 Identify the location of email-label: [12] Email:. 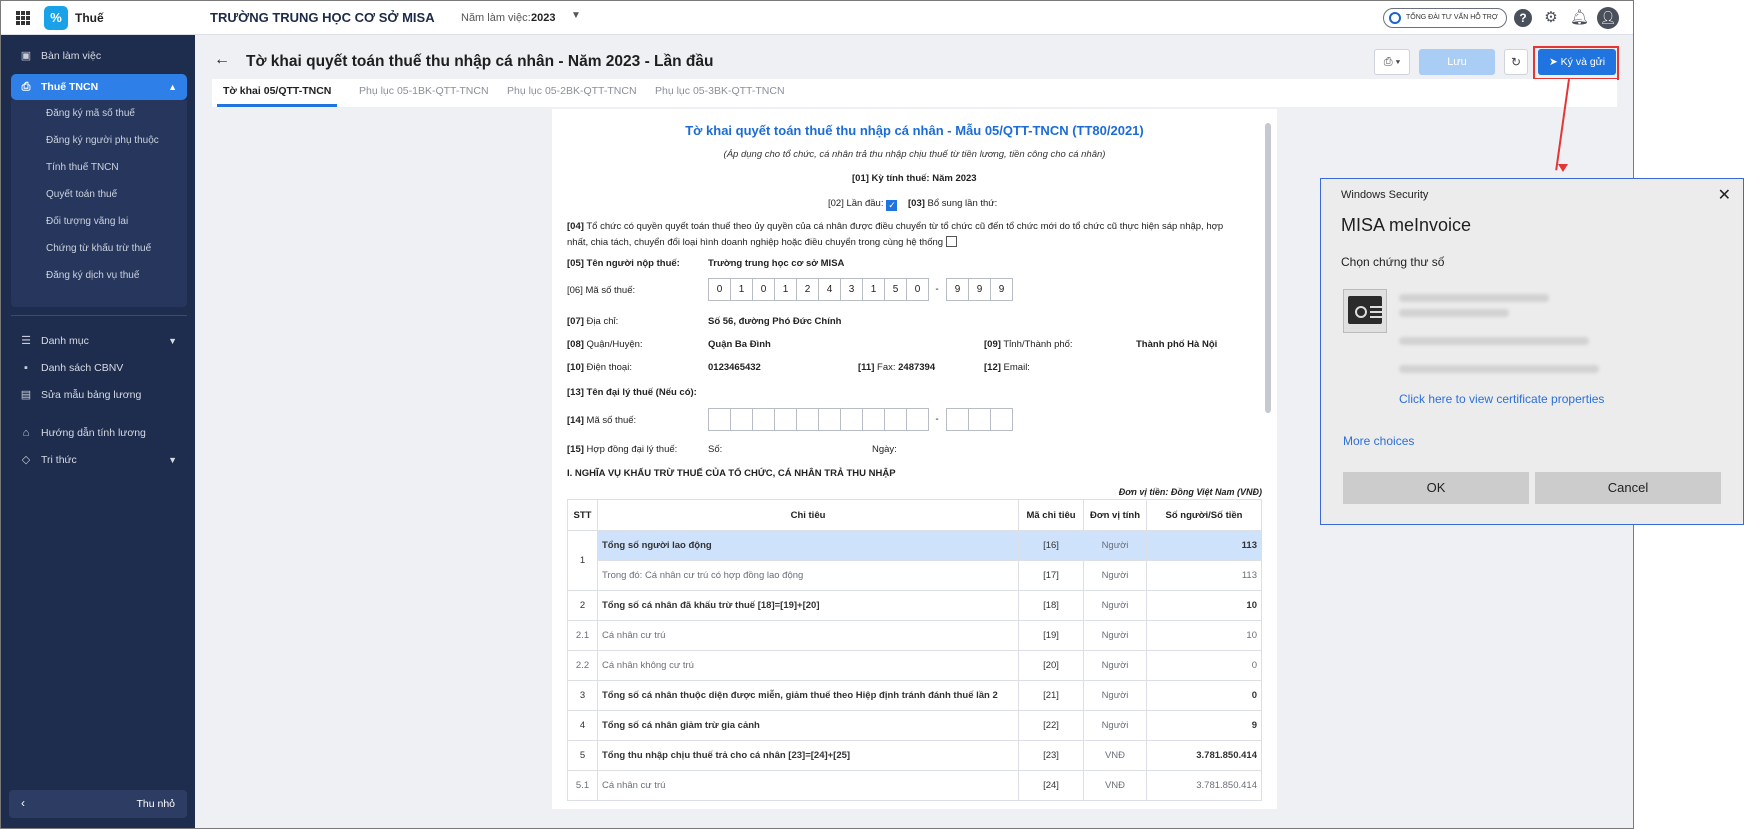
(1007, 367).